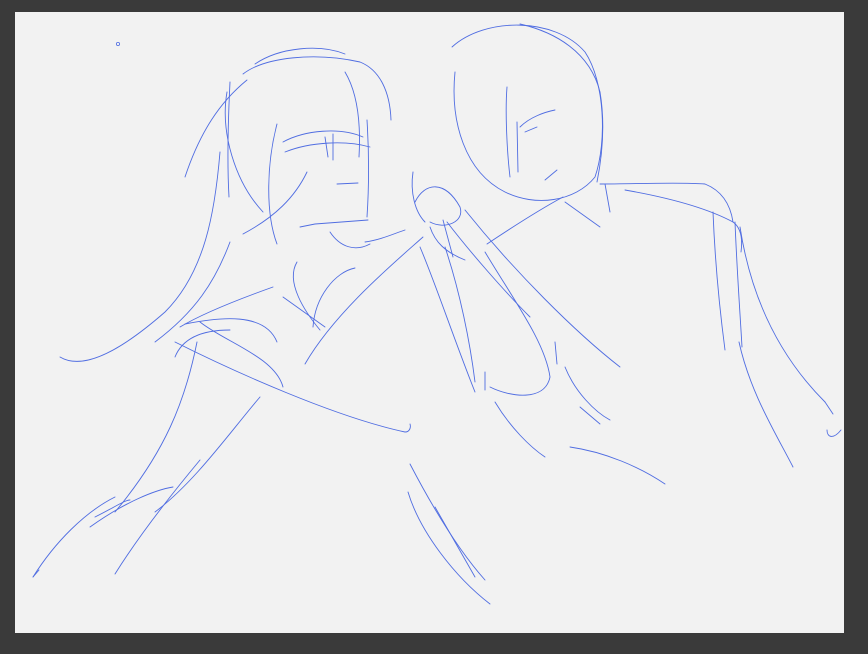 This screenshot has width=868, height=654. Describe the element at coordinates (118, 43) in the screenshot. I see `brush-cursor-icon` at that location.